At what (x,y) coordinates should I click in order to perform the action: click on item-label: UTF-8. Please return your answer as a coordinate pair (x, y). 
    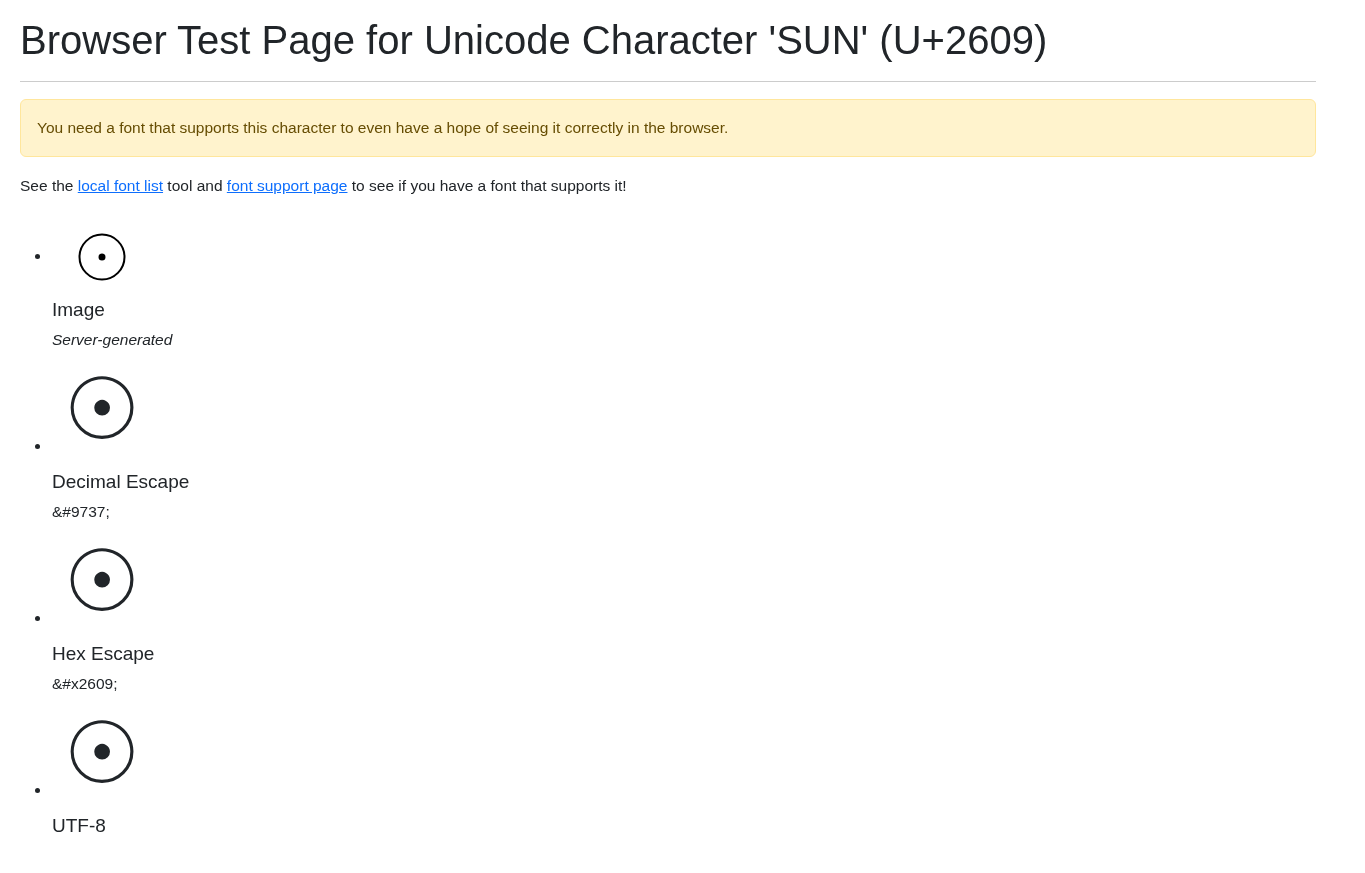
    Looking at the image, I should click on (79, 826).